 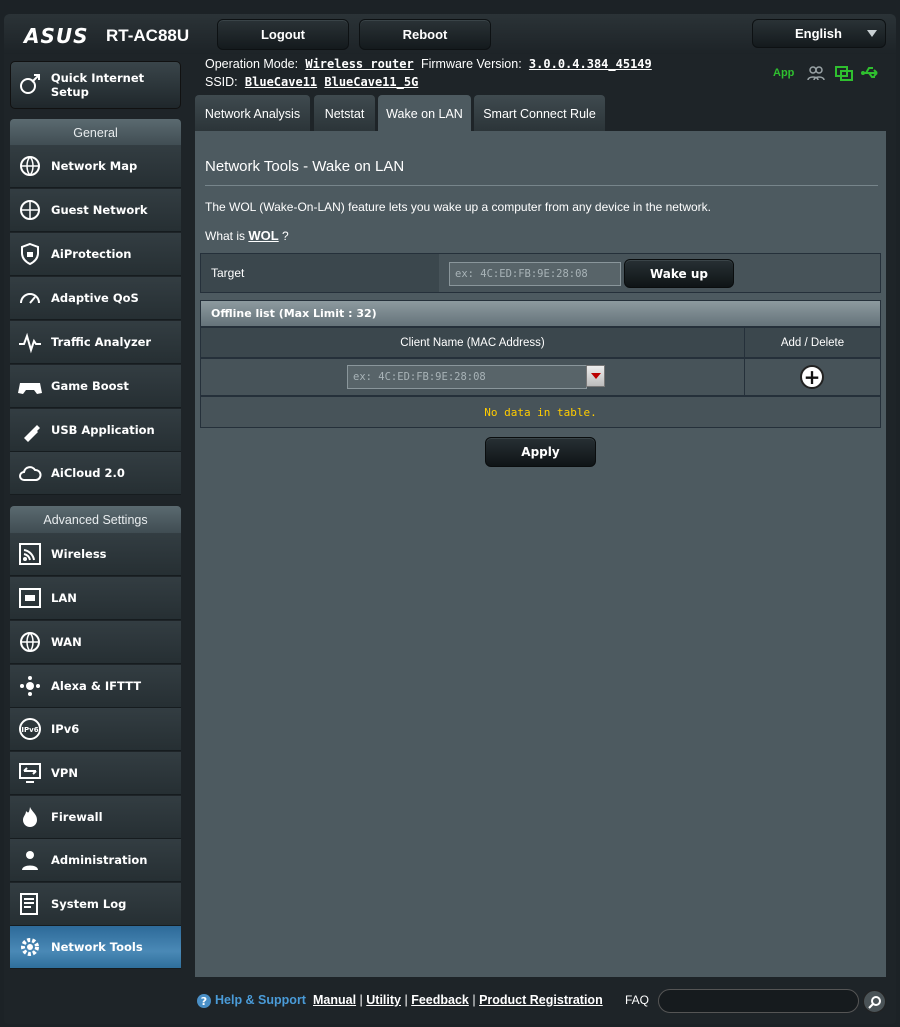 I want to click on reboot-button: Reboot, so click(x=425, y=34).